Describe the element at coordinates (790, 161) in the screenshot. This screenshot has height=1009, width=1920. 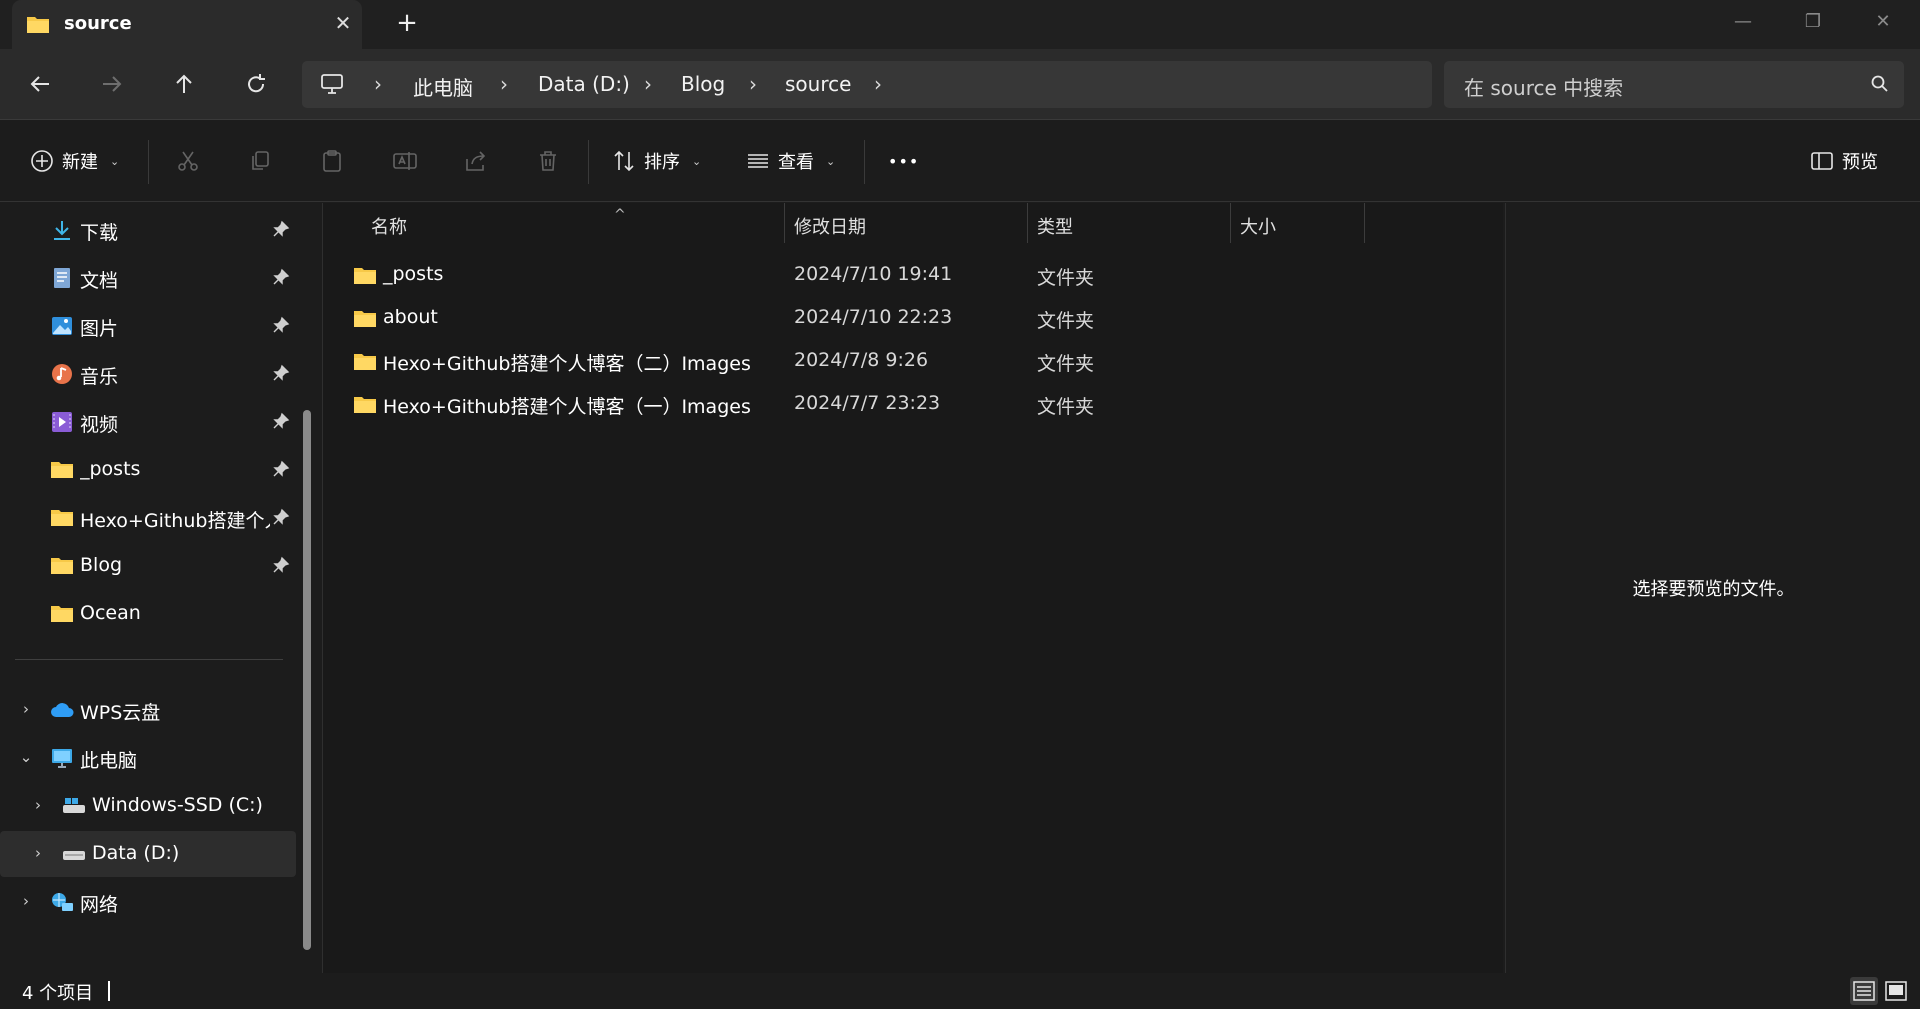
I see `view-button: 查看 ⌄` at that location.